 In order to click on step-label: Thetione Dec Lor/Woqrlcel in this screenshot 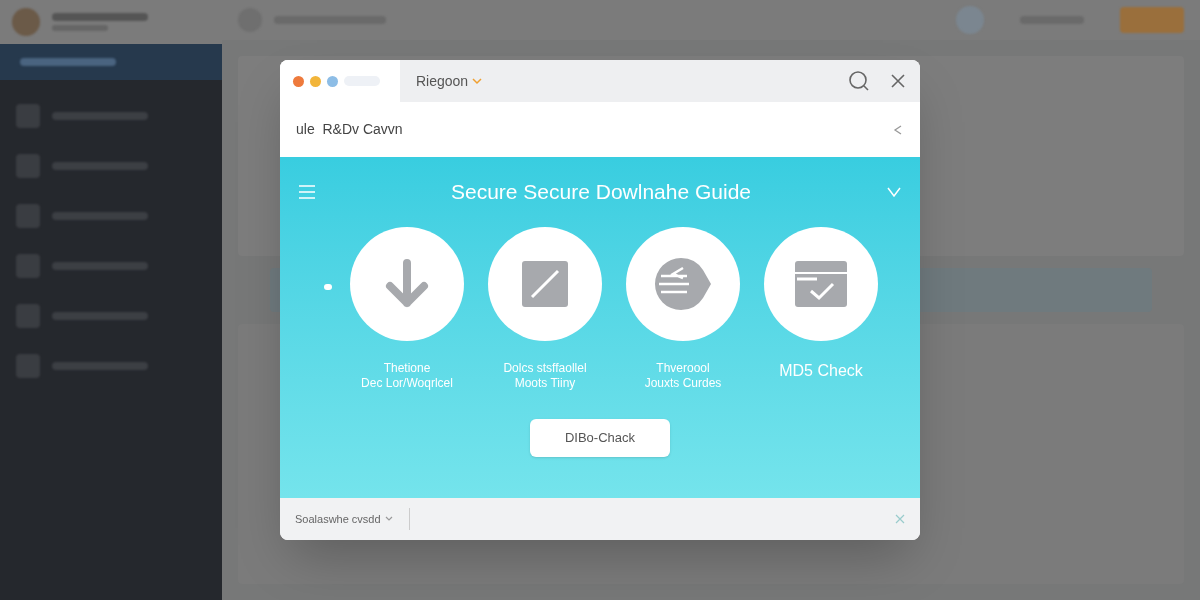, I will do `click(407, 376)`.